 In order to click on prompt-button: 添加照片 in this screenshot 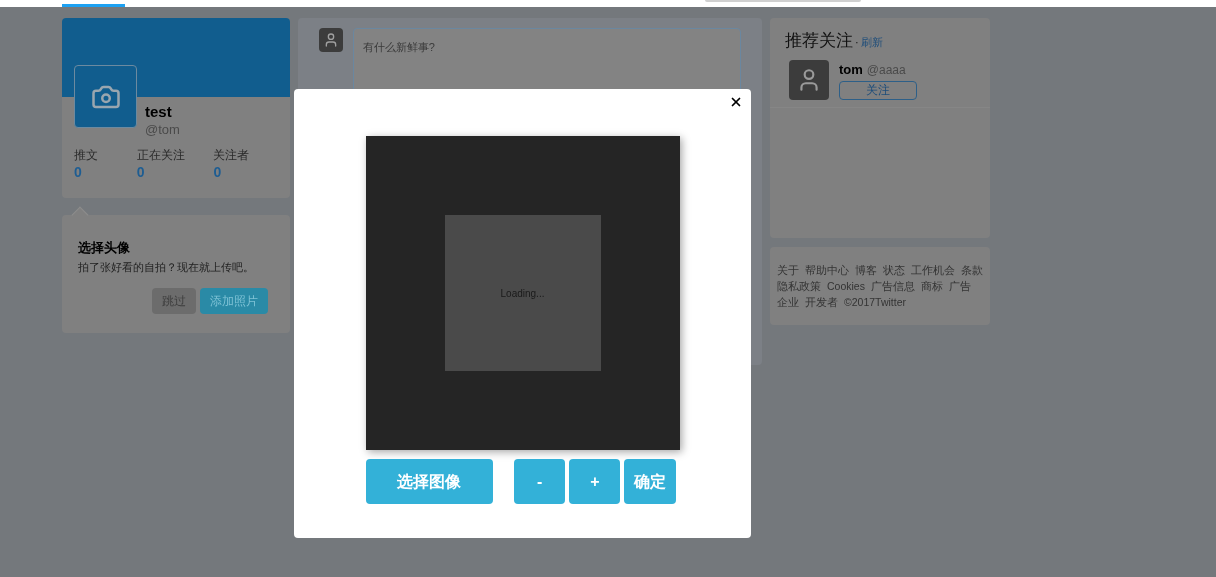, I will do `click(234, 301)`.